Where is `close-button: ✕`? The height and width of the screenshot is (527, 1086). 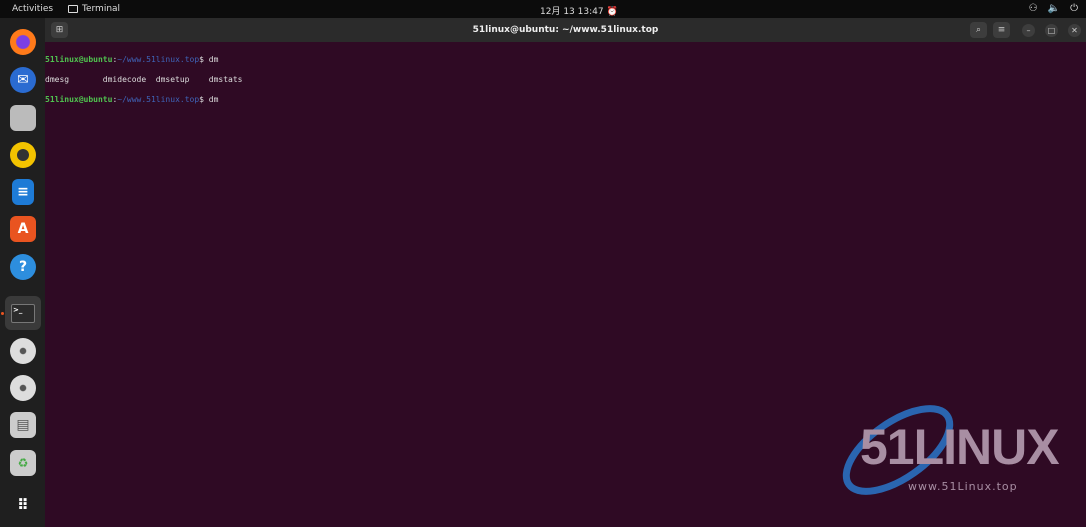 close-button: ✕ is located at coordinates (1074, 30).